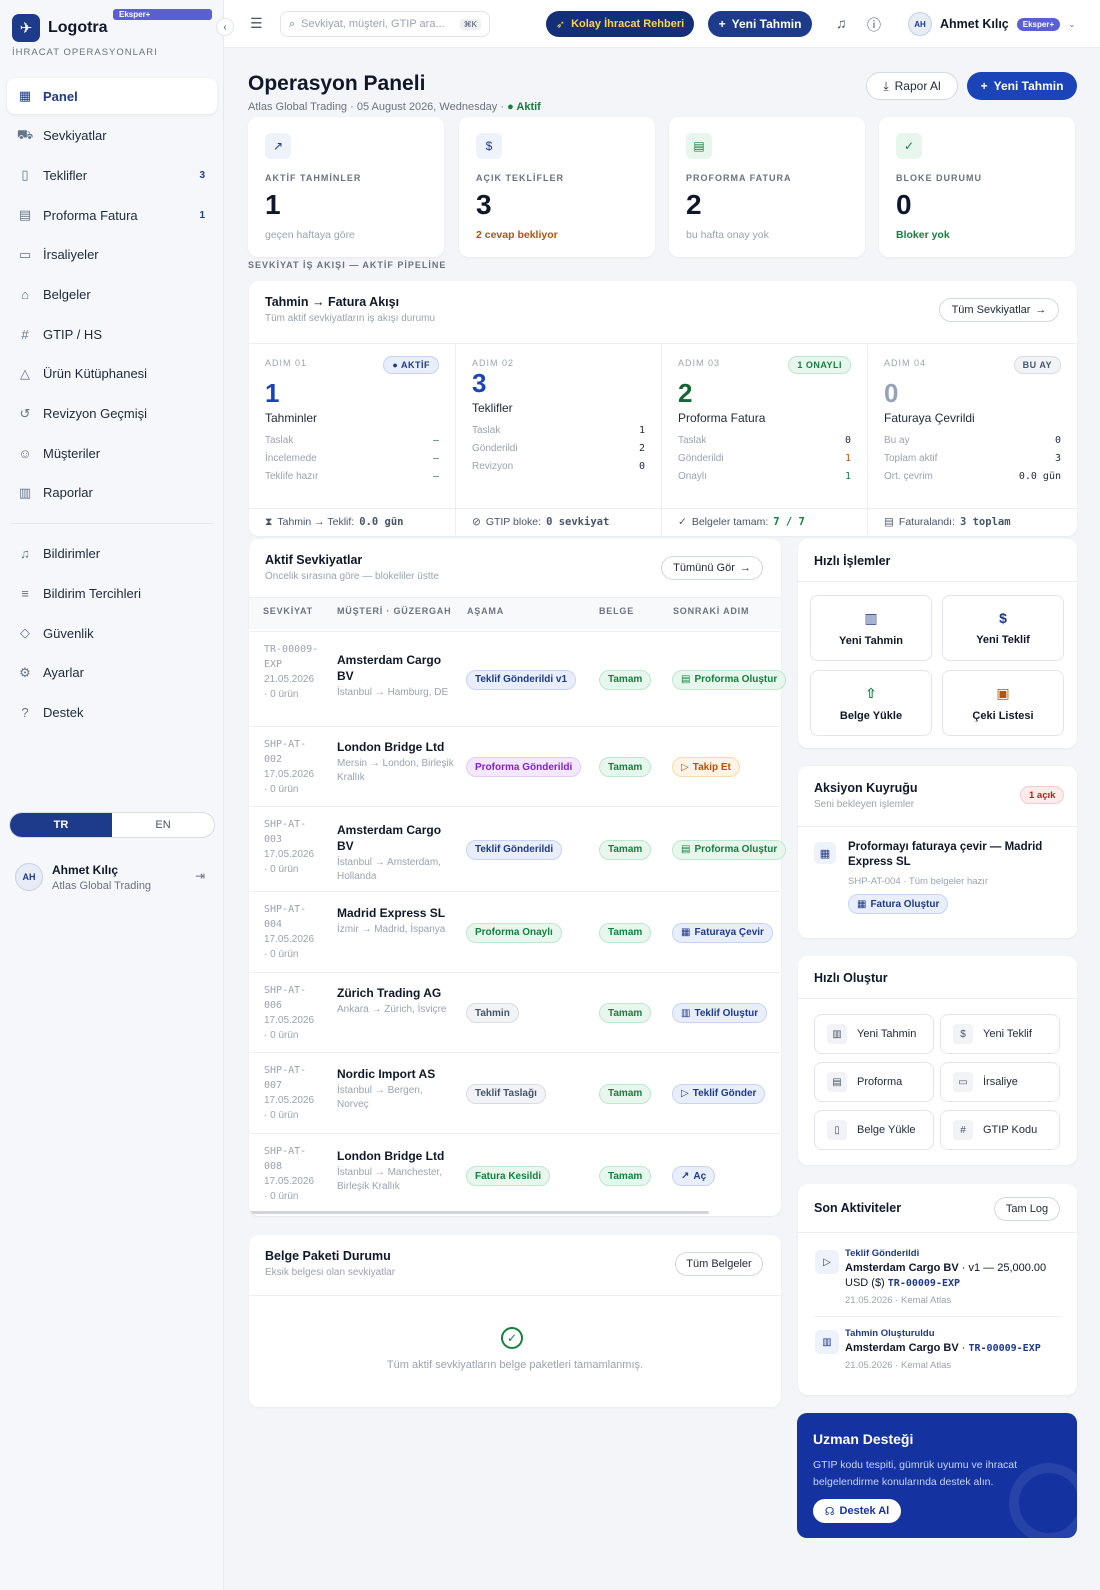  I want to click on sidebar-item-raporlar: ▥ Raporlar, so click(112, 493).